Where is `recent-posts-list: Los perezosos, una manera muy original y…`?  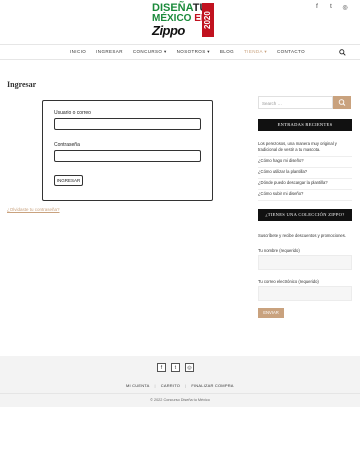 recent-posts-list: Los perezosos, una manera muy original y… is located at coordinates (305, 170).